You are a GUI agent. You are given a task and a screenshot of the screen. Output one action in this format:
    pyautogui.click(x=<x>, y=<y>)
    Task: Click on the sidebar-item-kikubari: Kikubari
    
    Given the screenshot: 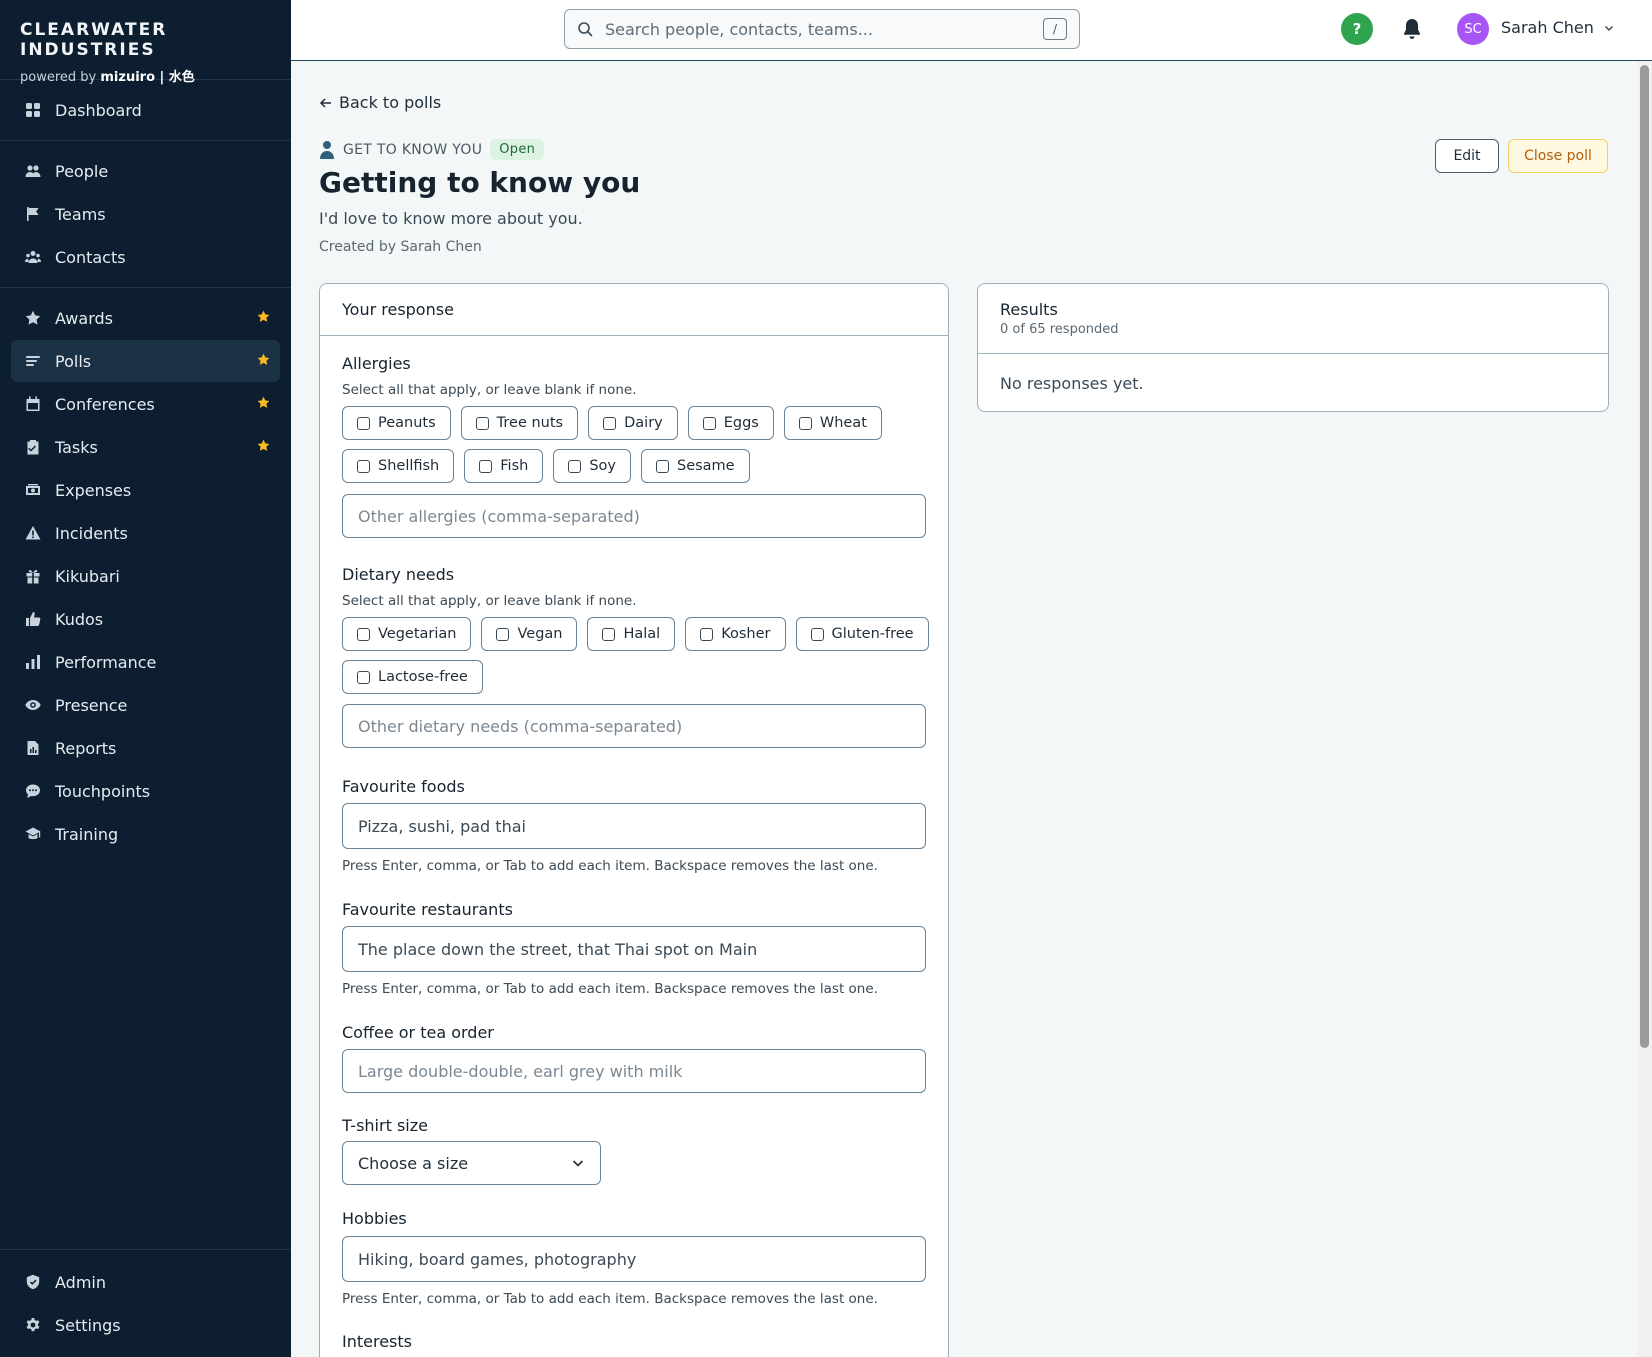 What is the action you would take?
    pyautogui.click(x=145, y=576)
    